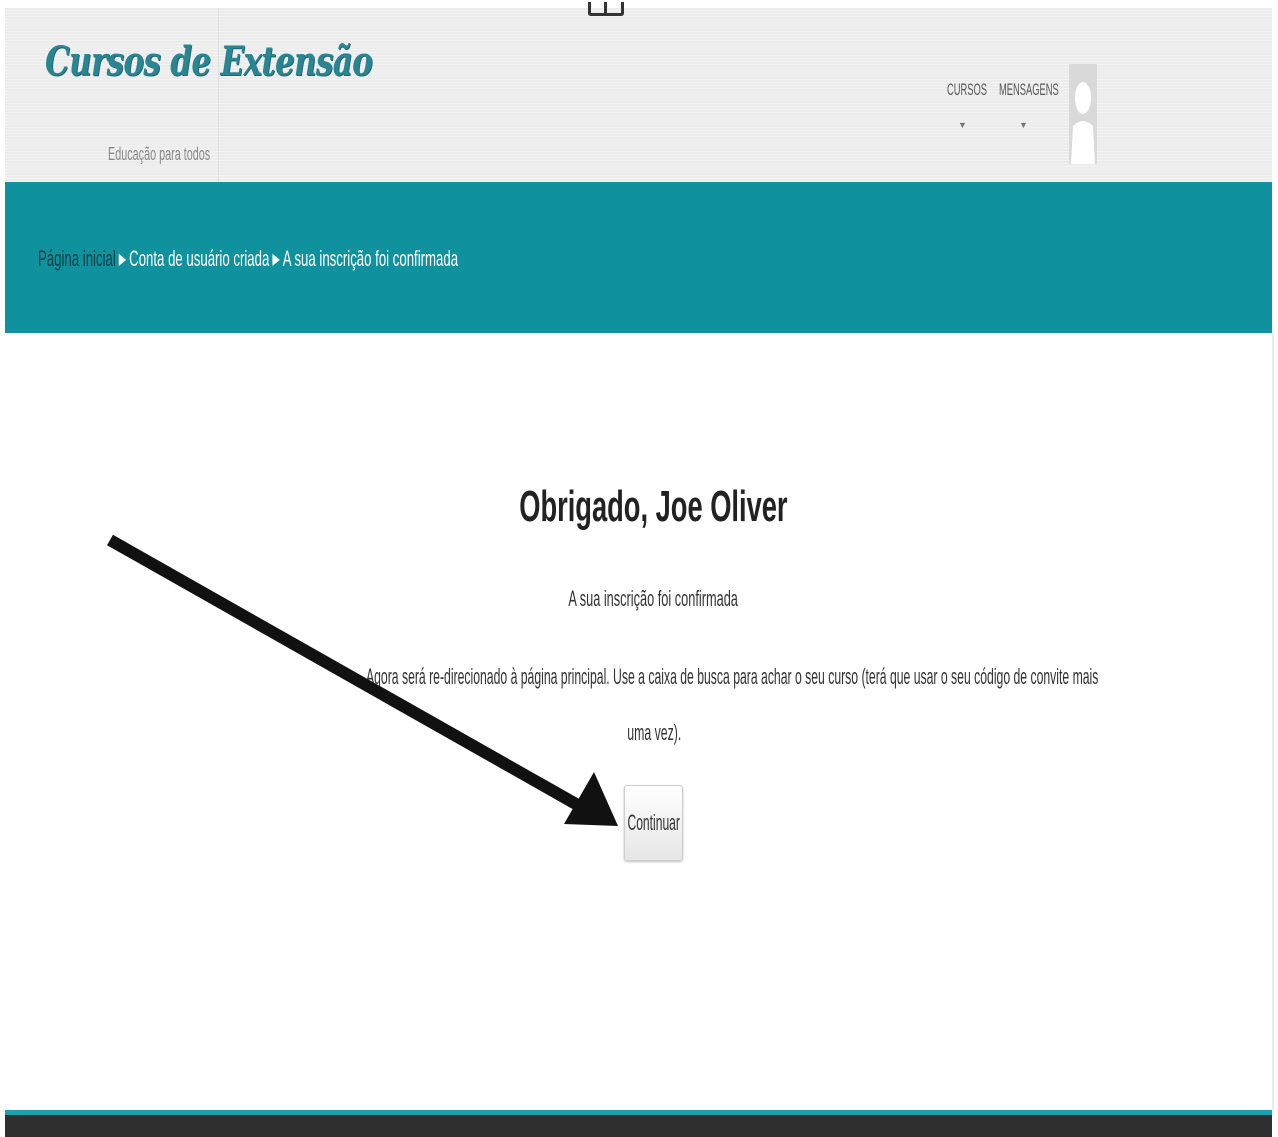 The height and width of the screenshot is (1137, 1278). What do you see at coordinates (638, 1126) in the screenshot?
I see `site-footer` at bounding box center [638, 1126].